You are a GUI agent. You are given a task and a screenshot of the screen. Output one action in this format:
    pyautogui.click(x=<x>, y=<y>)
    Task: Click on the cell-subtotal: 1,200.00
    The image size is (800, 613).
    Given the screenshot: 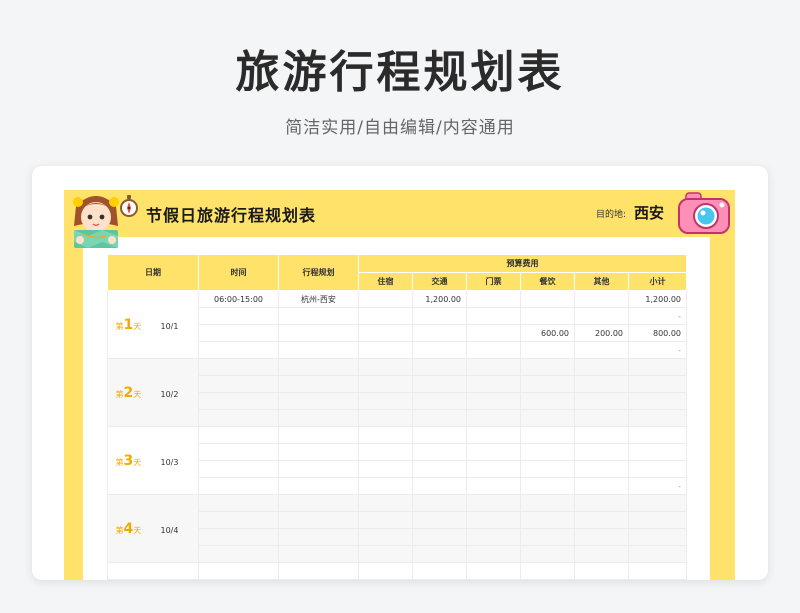 What is the action you would take?
    pyautogui.click(x=657, y=299)
    